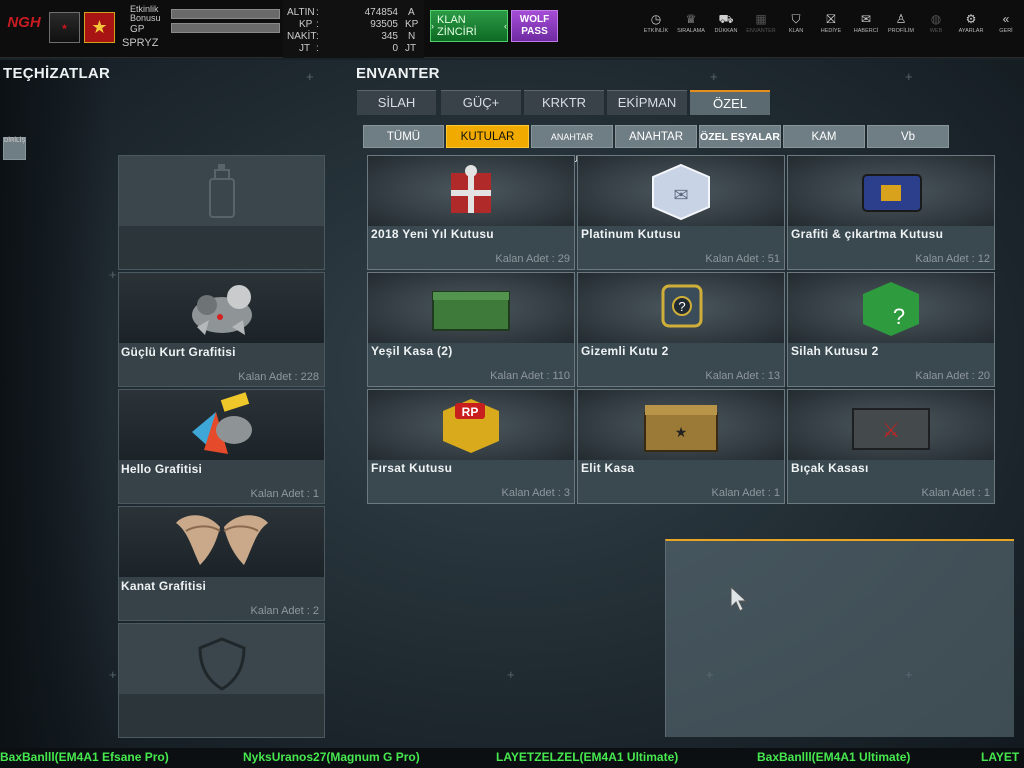  What do you see at coordinates (1006, 19) in the screenshot?
I see `back-icon: «` at bounding box center [1006, 19].